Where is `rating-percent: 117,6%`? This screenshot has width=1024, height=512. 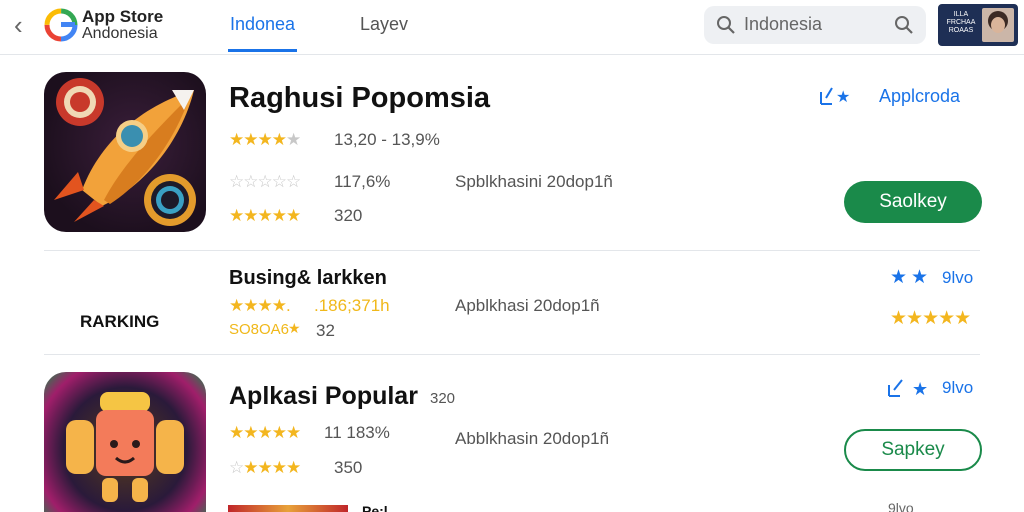 rating-percent: 117,6% is located at coordinates (362, 181).